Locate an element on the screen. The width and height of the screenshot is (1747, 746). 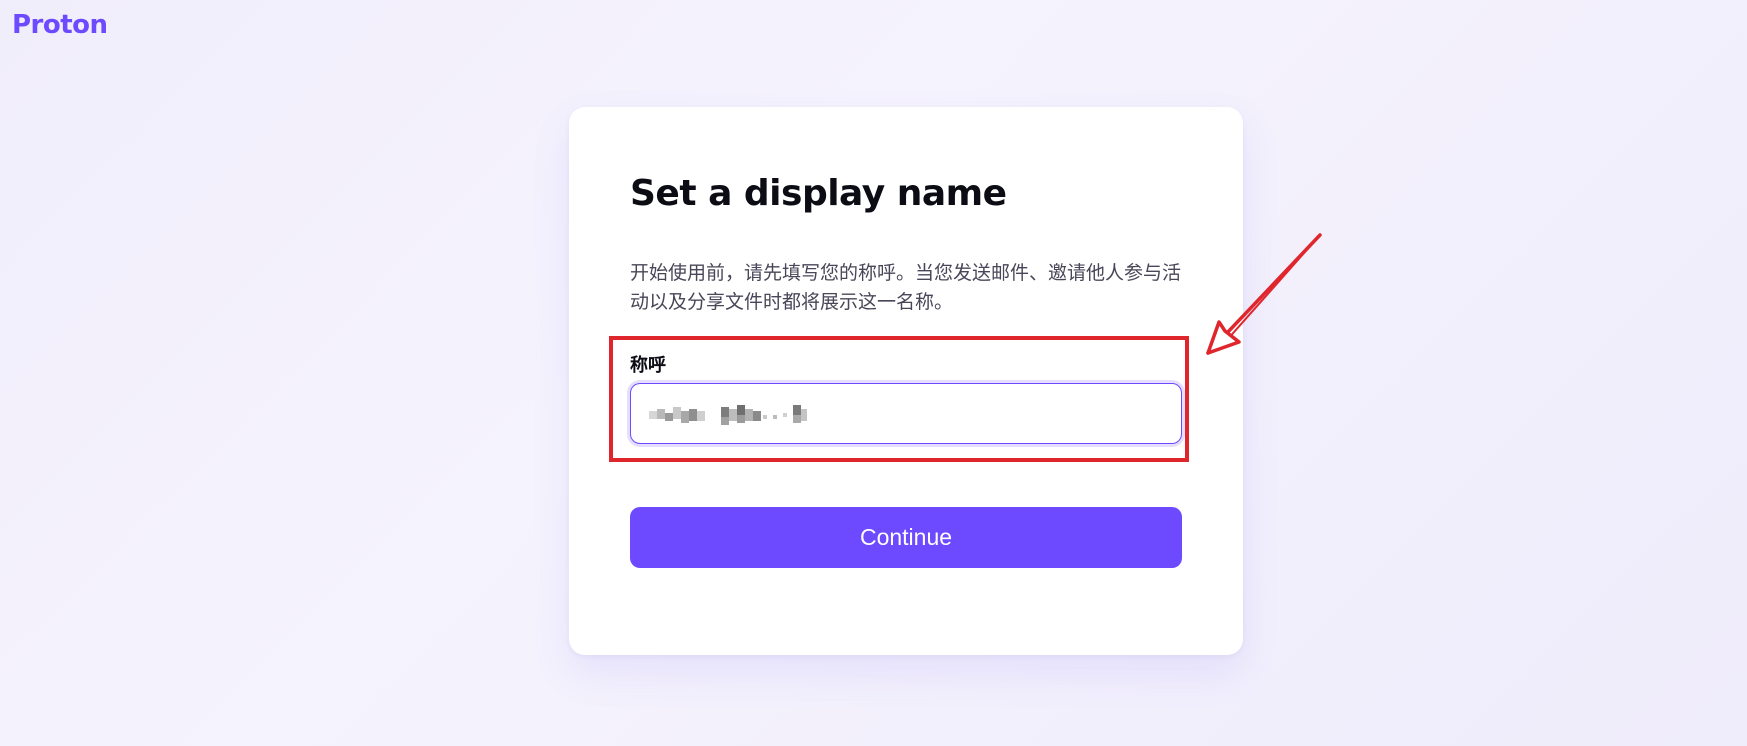
display-name-input is located at coordinates (906, 413).